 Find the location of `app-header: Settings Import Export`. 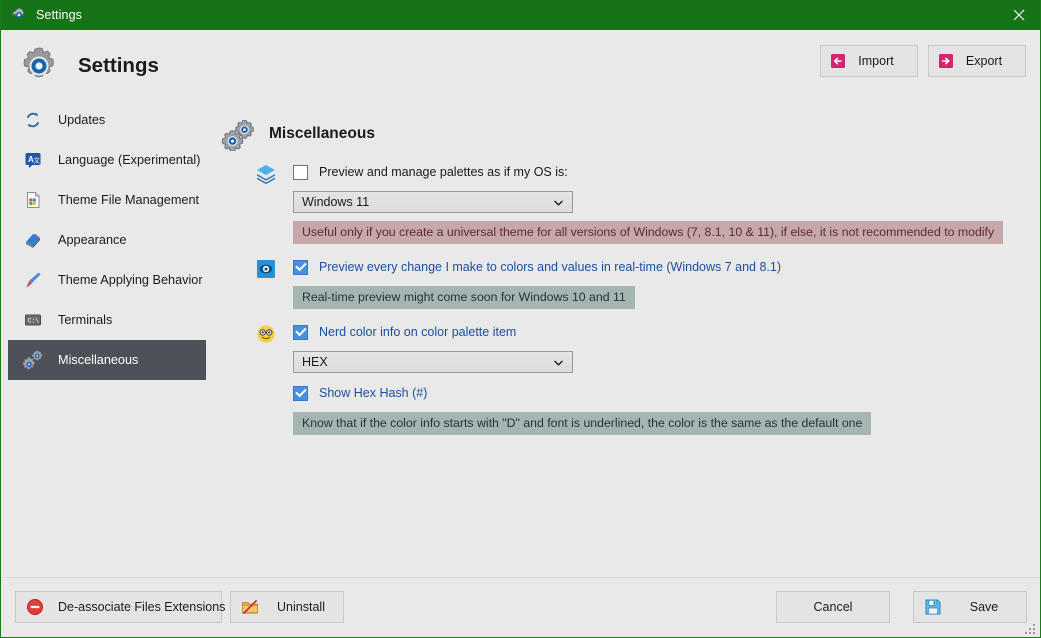

app-header: Settings Import Export is located at coordinates (521, 65).